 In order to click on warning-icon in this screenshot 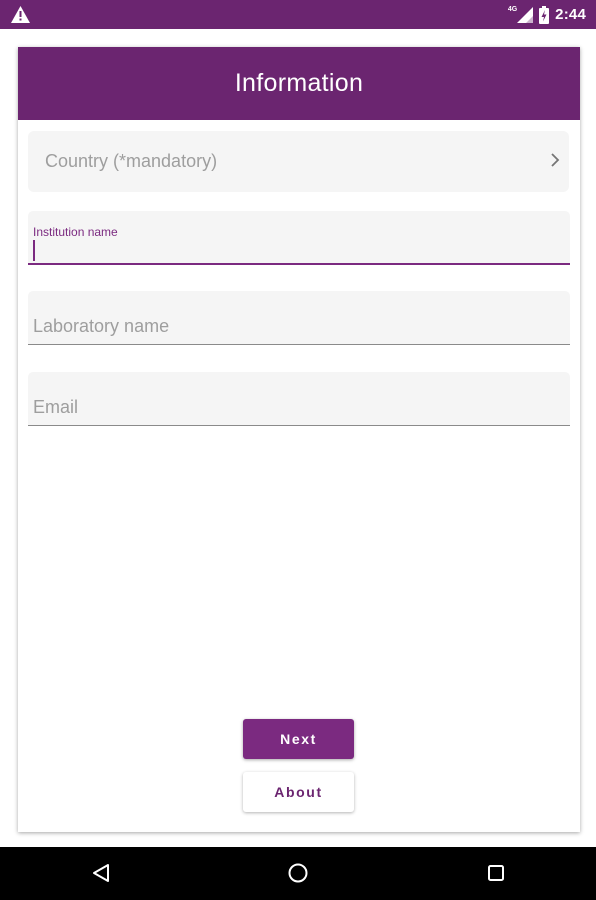, I will do `click(20, 14)`.